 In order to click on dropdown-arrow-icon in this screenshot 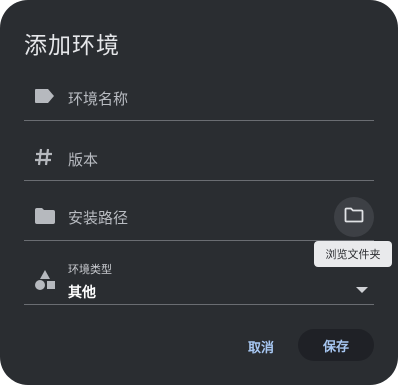, I will do `click(362, 290)`.